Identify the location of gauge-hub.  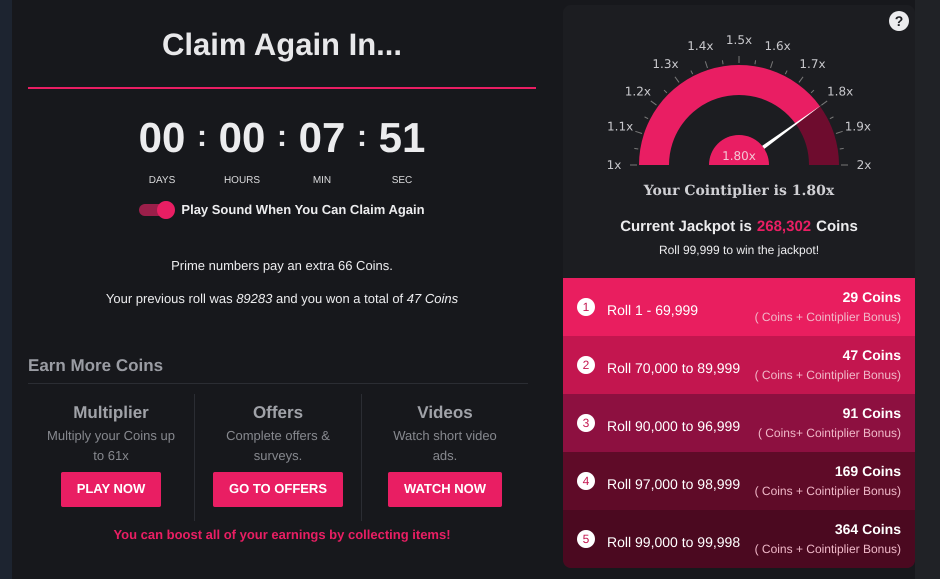
(739, 150).